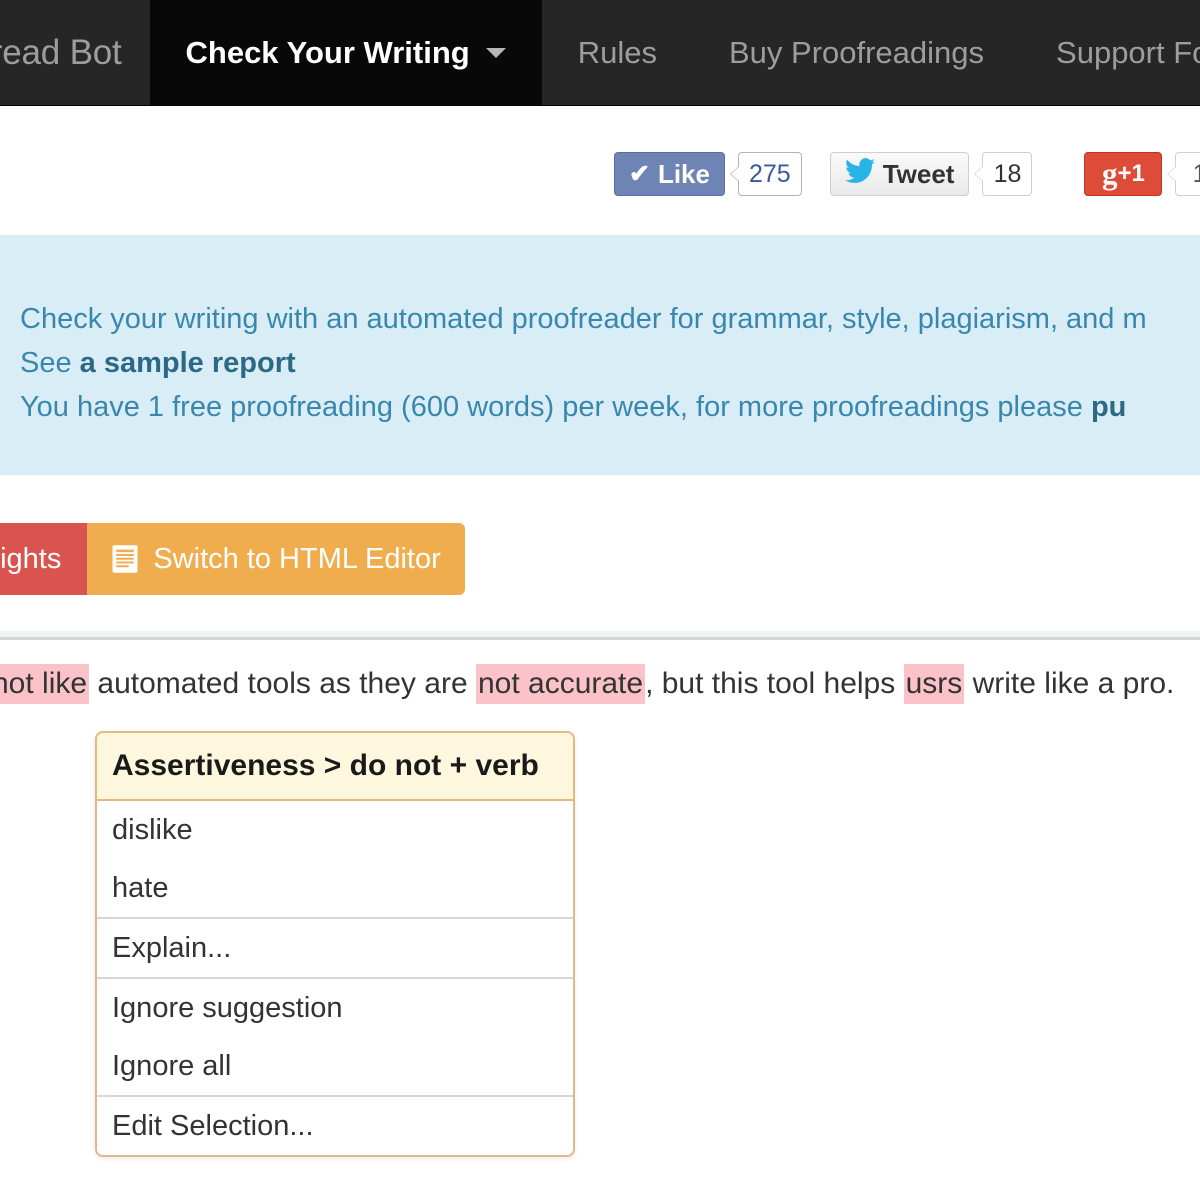 The image size is (1200, 1200). Describe the element at coordinates (31, 558) in the screenshot. I see `highlights-button-label: Highlights` at that location.